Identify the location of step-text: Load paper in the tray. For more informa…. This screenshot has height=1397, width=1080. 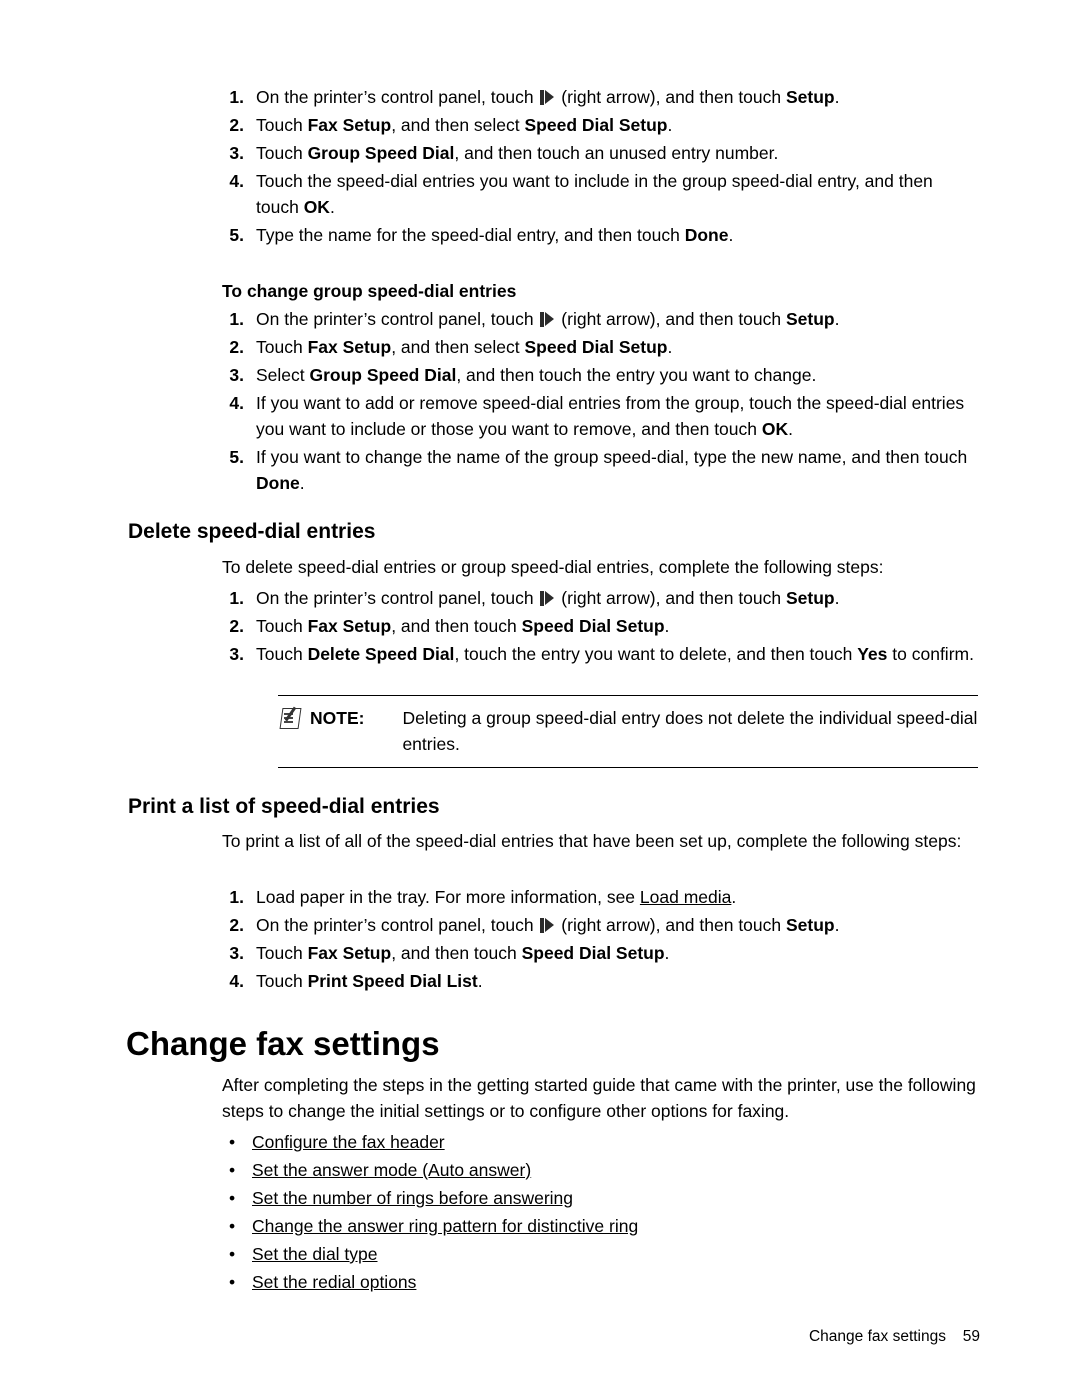
(448, 897).